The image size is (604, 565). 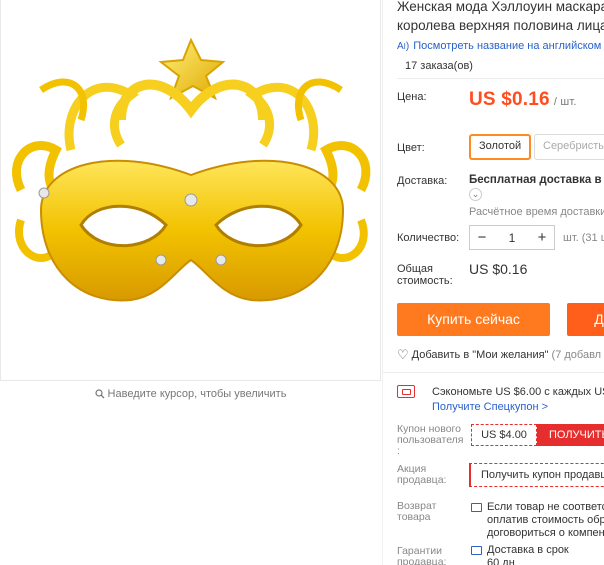 I want to click on shipping-method: Бесплатная доставка в Rus, so click(x=536, y=180).